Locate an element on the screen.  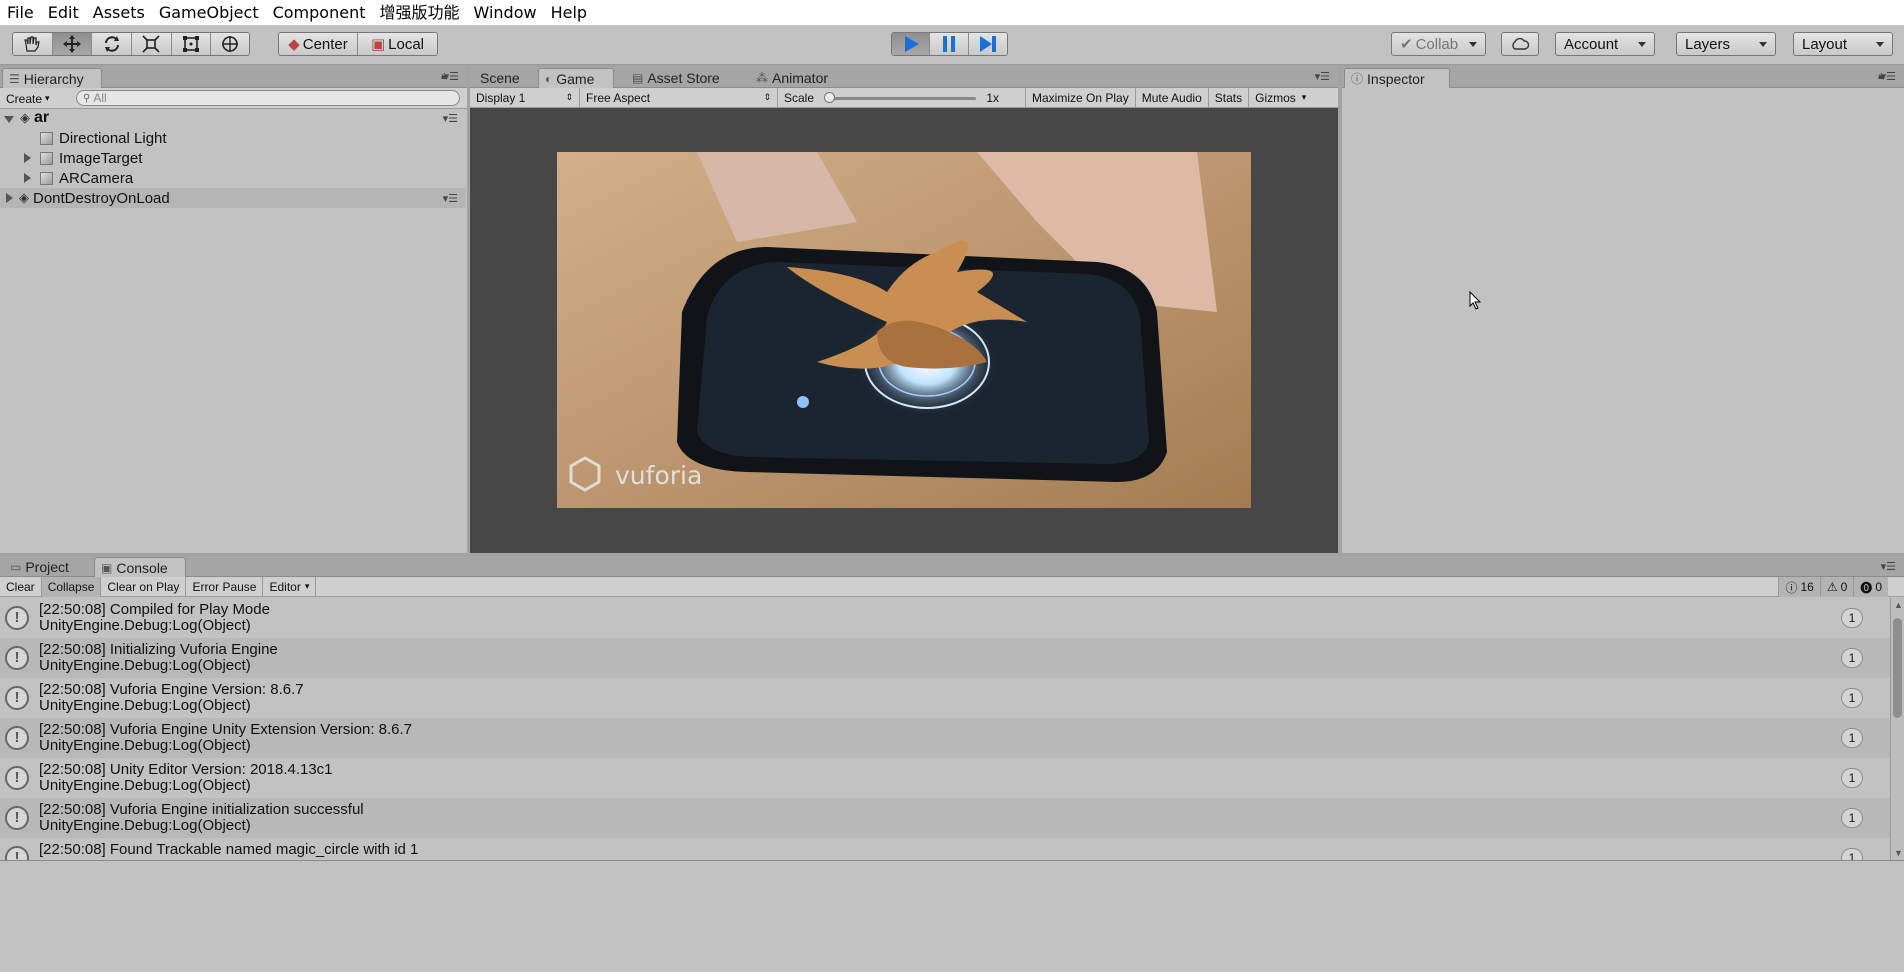
cloud-button is located at coordinates (1520, 44).